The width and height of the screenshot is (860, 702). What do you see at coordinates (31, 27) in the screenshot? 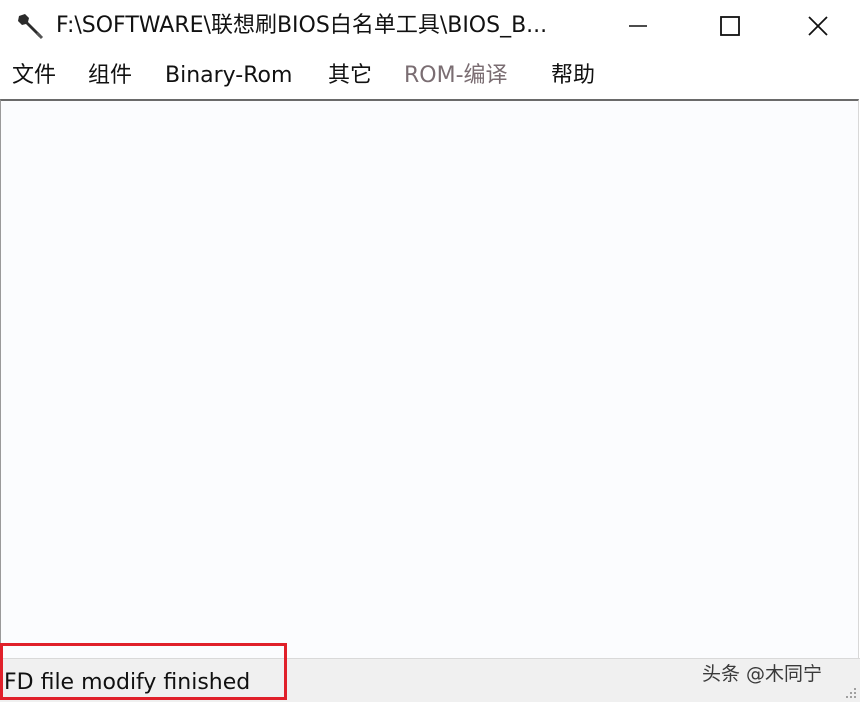
I see `wrench-icon` at bounding box center [31, 27].